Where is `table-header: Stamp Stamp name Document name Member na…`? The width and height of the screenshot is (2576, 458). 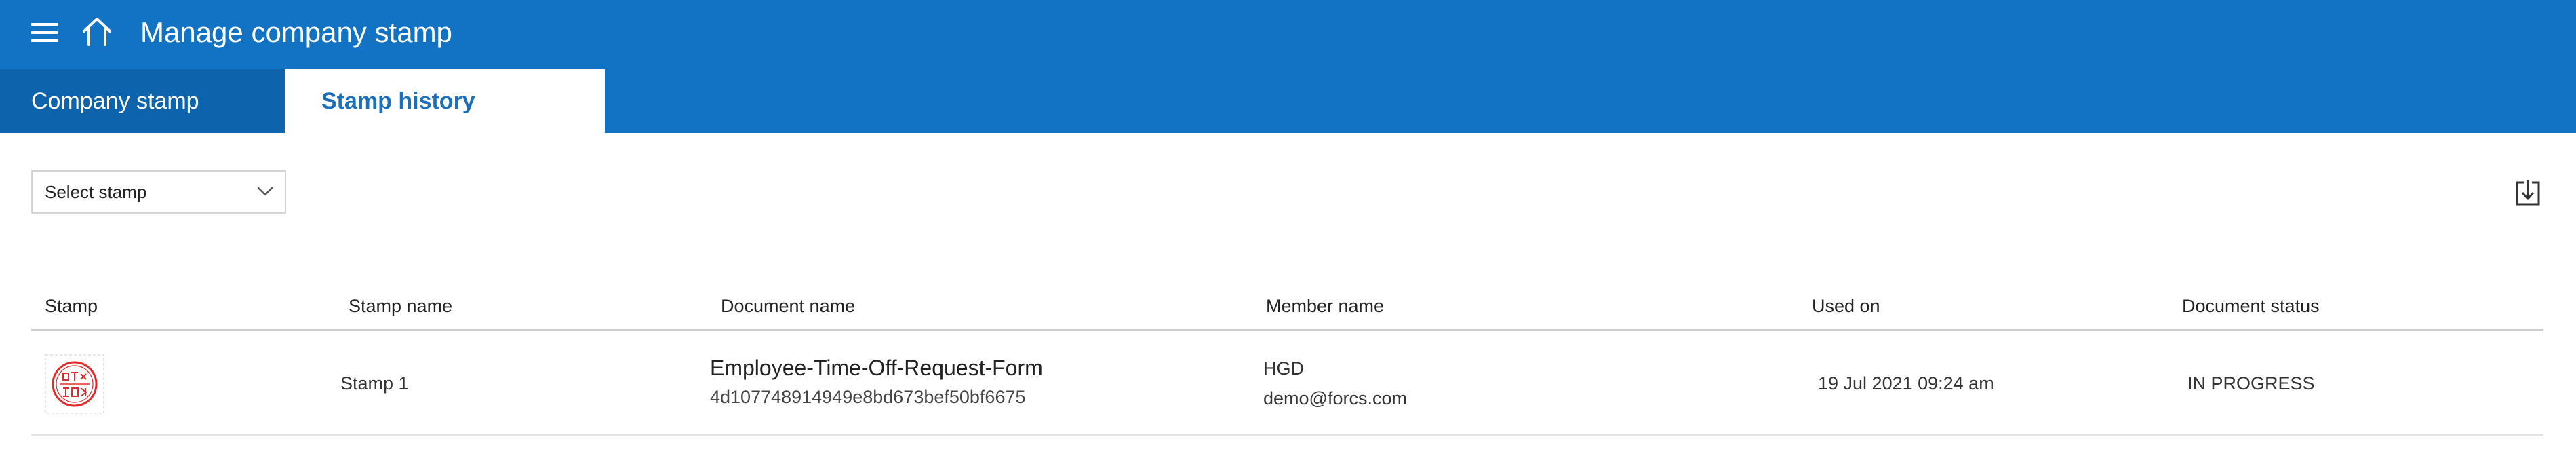
table-header: Stamp Stamp name Document name Member na… is located at coordinates (1287, 307).